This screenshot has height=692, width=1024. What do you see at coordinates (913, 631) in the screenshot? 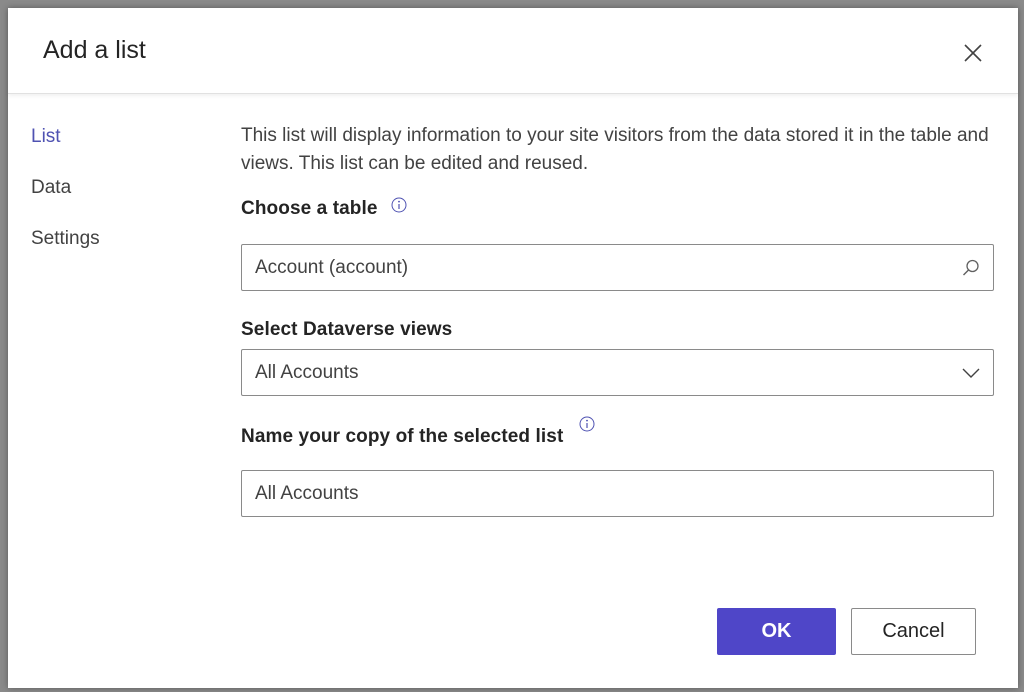
I see `cancel-button: Cancel` at bounding box center [913, 631].